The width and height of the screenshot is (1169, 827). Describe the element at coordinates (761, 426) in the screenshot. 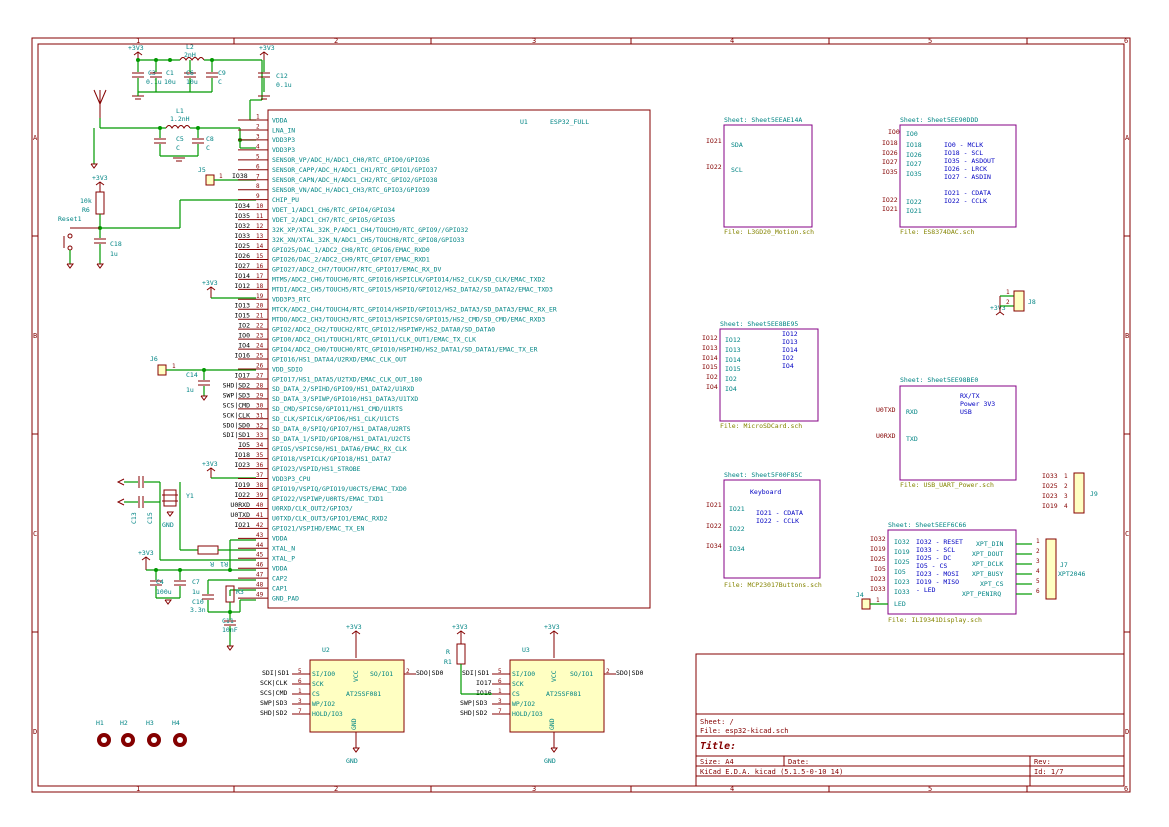

I see `svg-text: File: MicroSDCard.sch` at that location.